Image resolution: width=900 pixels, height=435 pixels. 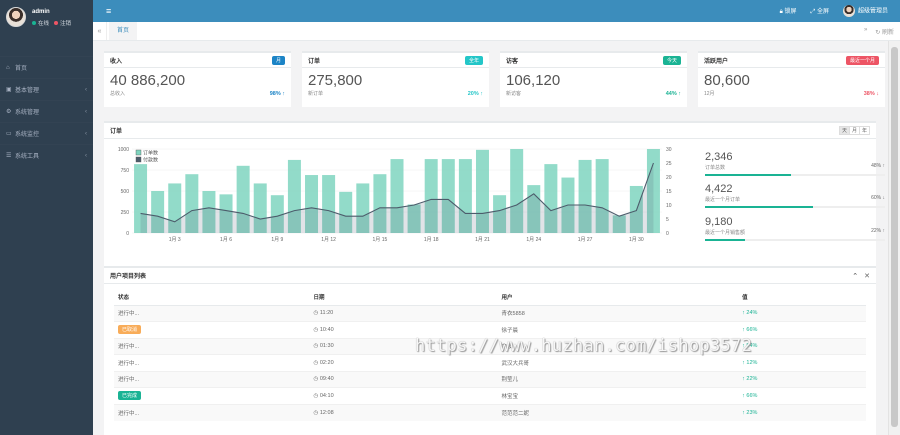 What do you see at coordinates (403, 298) in the screenshot?
I see `column-header: 日期` at bounding box center [403, 298].